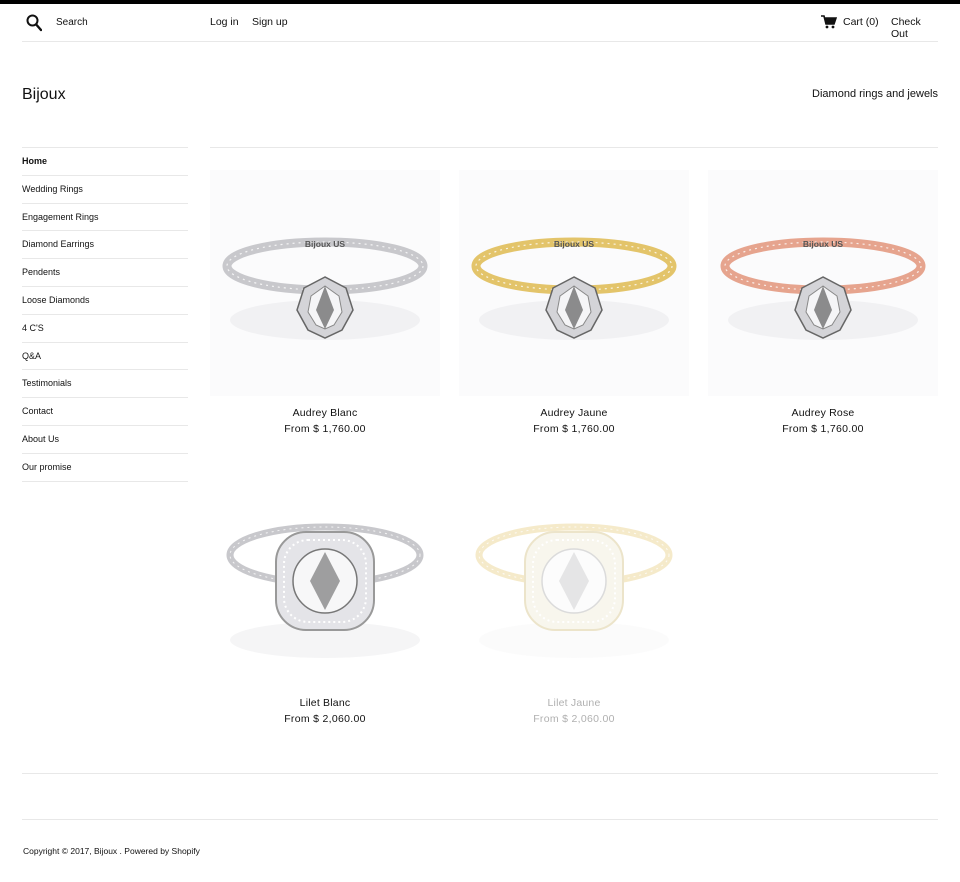 The height and width of the screenshot is (882, 960). I want to click on product-name: Audrey Blanc, so click(325, 413).